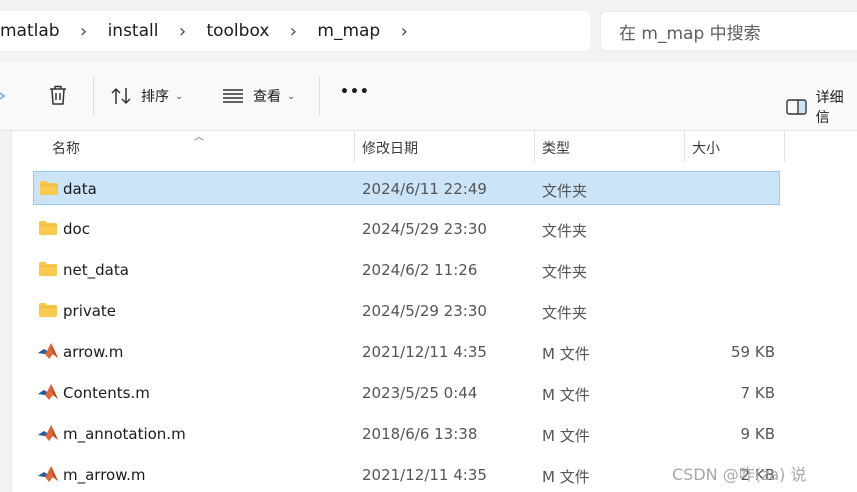 The width and height of the screenshot is (857, 492). Describe the element at coordinates (757, 434) in the screenshot. I see `file-size: 9 KB` at that location.